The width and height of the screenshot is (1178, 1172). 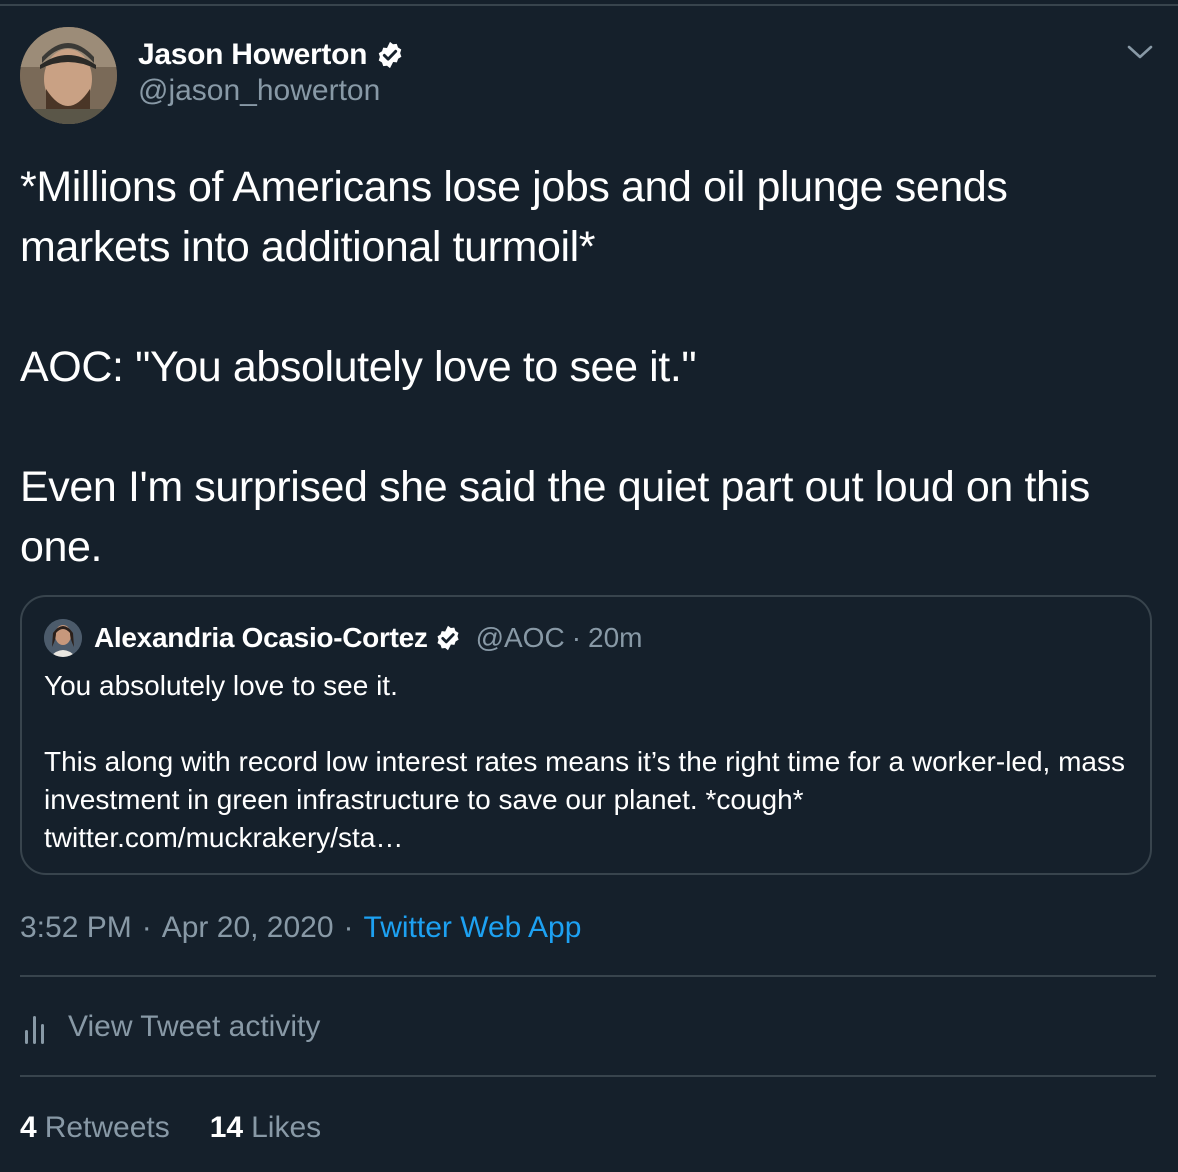 What do you see at coordinates (28, 1127) in the screenshot?
I see `retweets-count: 4` at bounding box center [28, 1127].